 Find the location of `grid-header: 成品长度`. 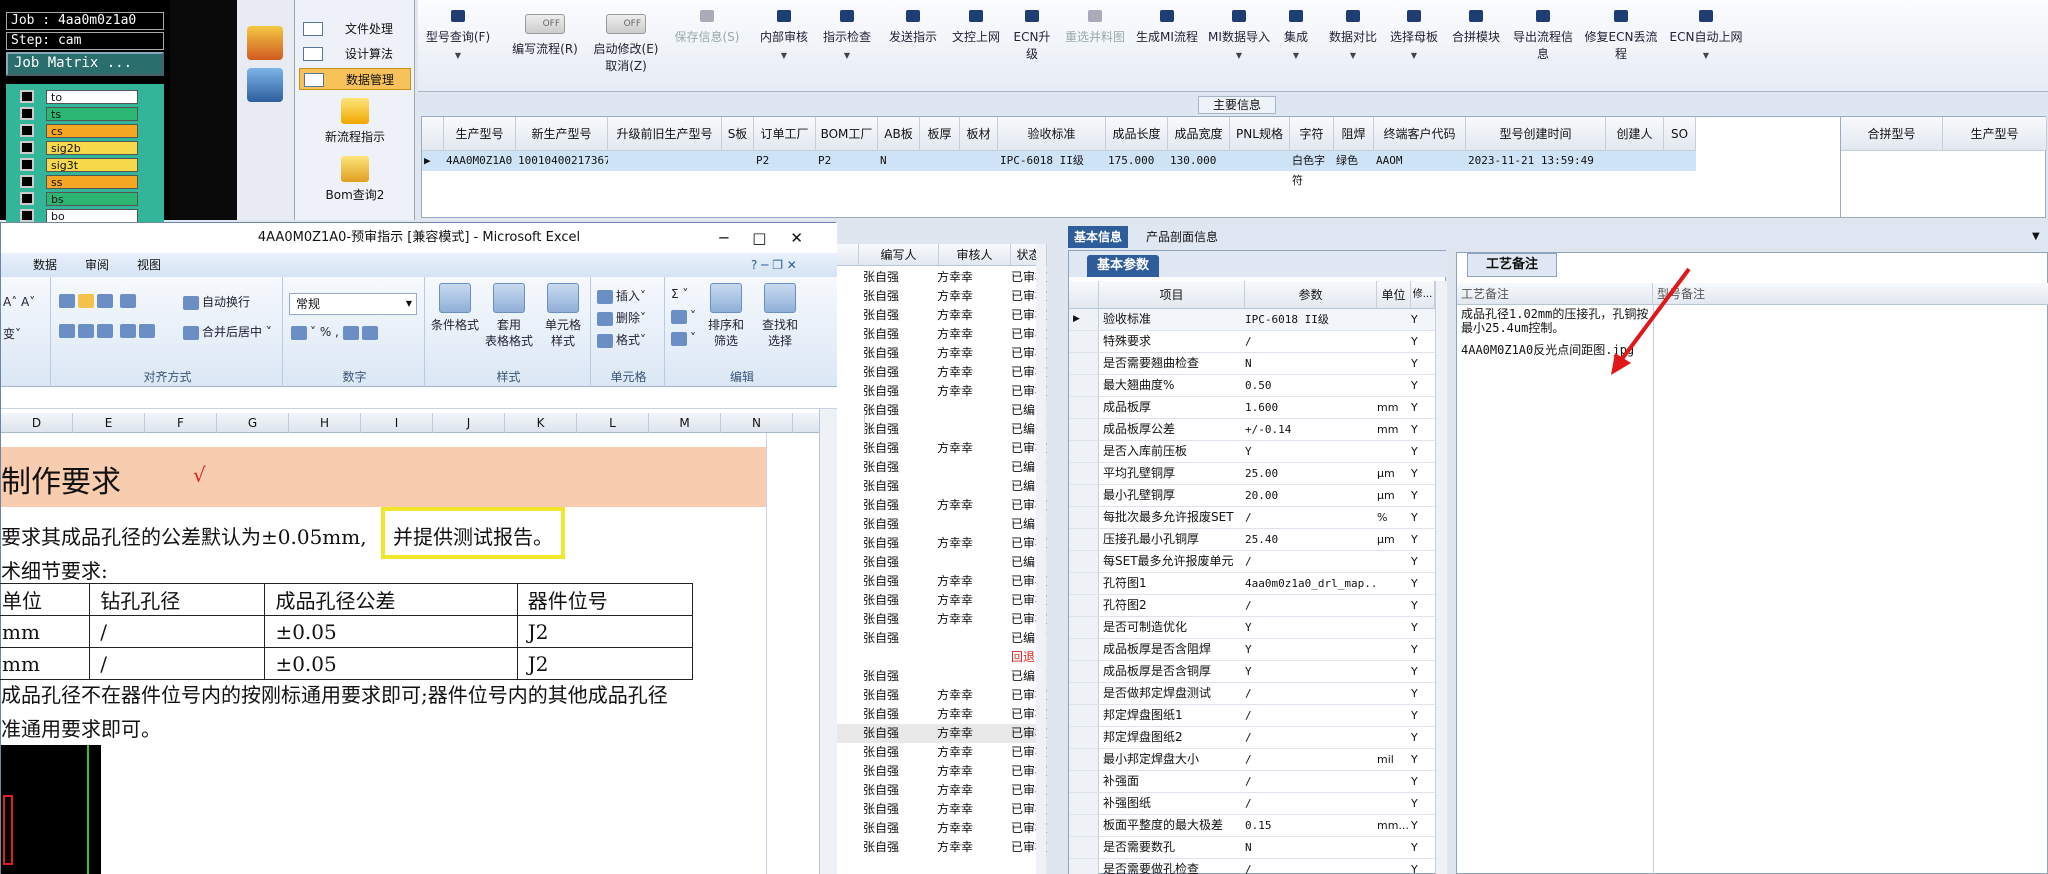

grid-header: 成品长度 is located at coordinates (1137, 134).